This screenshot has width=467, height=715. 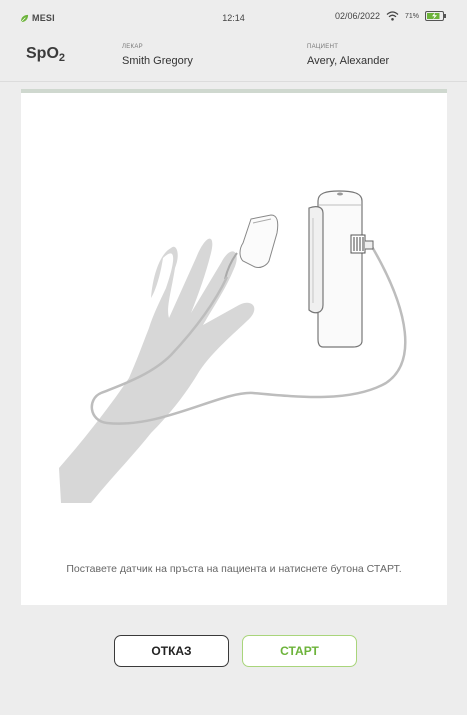 What do you see at coordinates (233, 18) in the screenshot?
I see `status-bar: MESI 12:14 02/06/2022 71%` at bounding box center [233, 18].